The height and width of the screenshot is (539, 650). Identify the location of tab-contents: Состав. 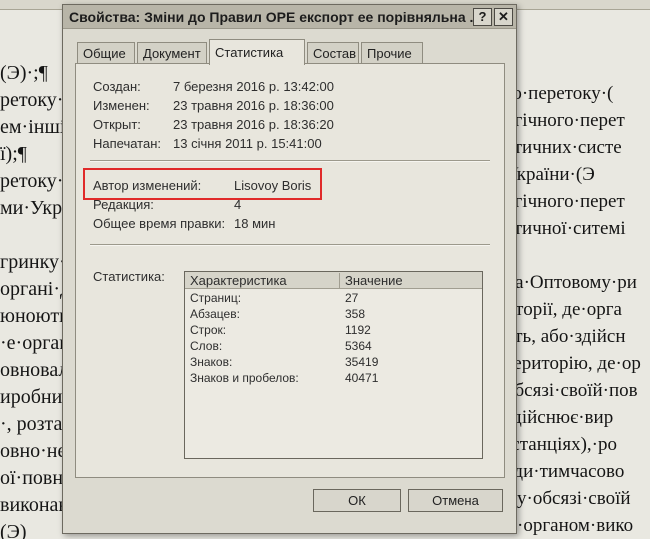
(333, 53).